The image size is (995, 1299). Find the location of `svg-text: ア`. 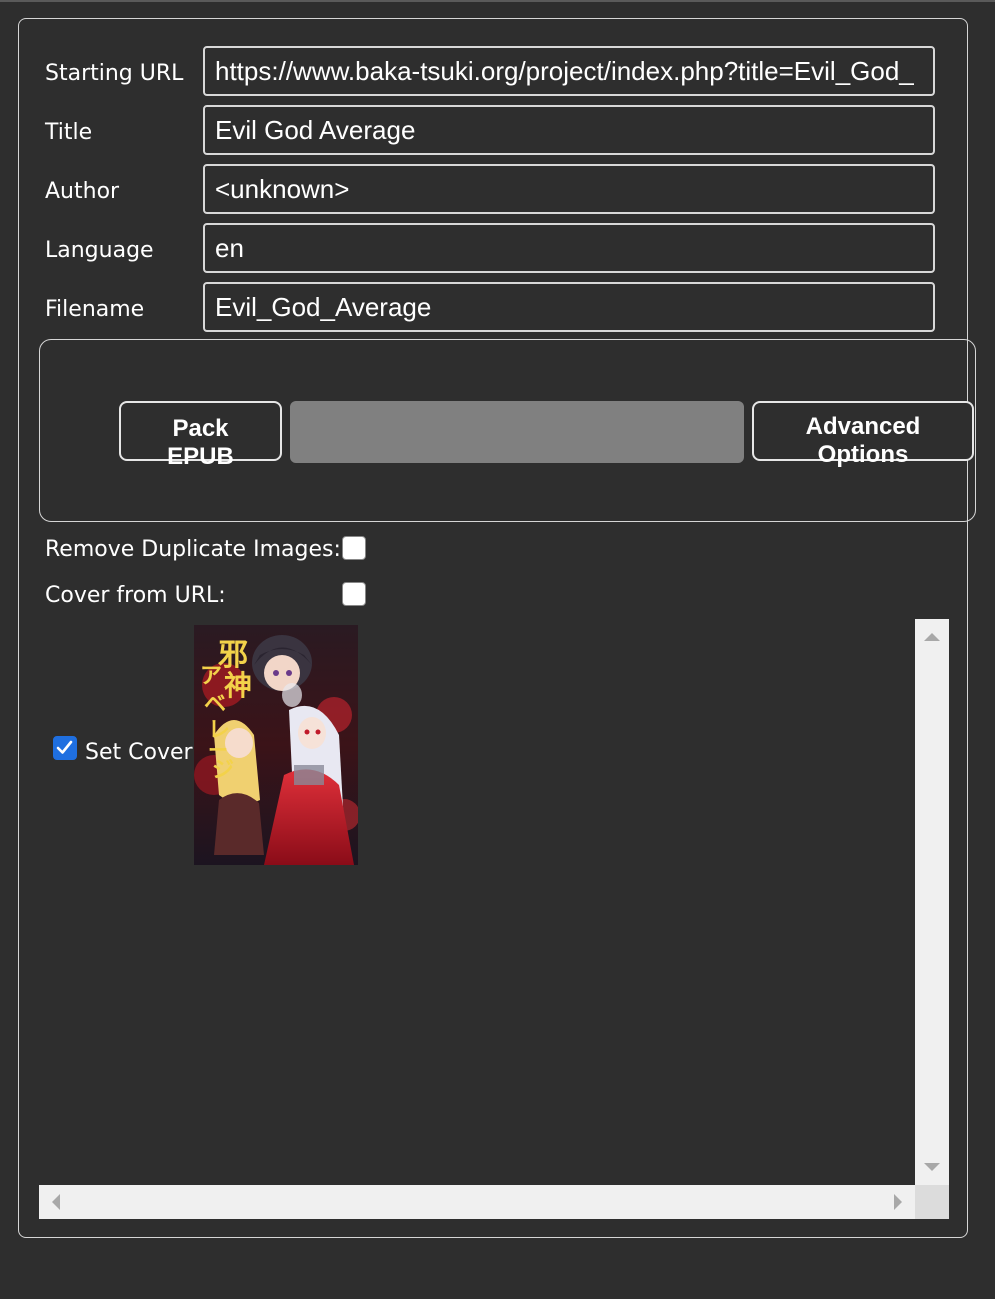

svg-text: ア is located at coordinates (211, 676).